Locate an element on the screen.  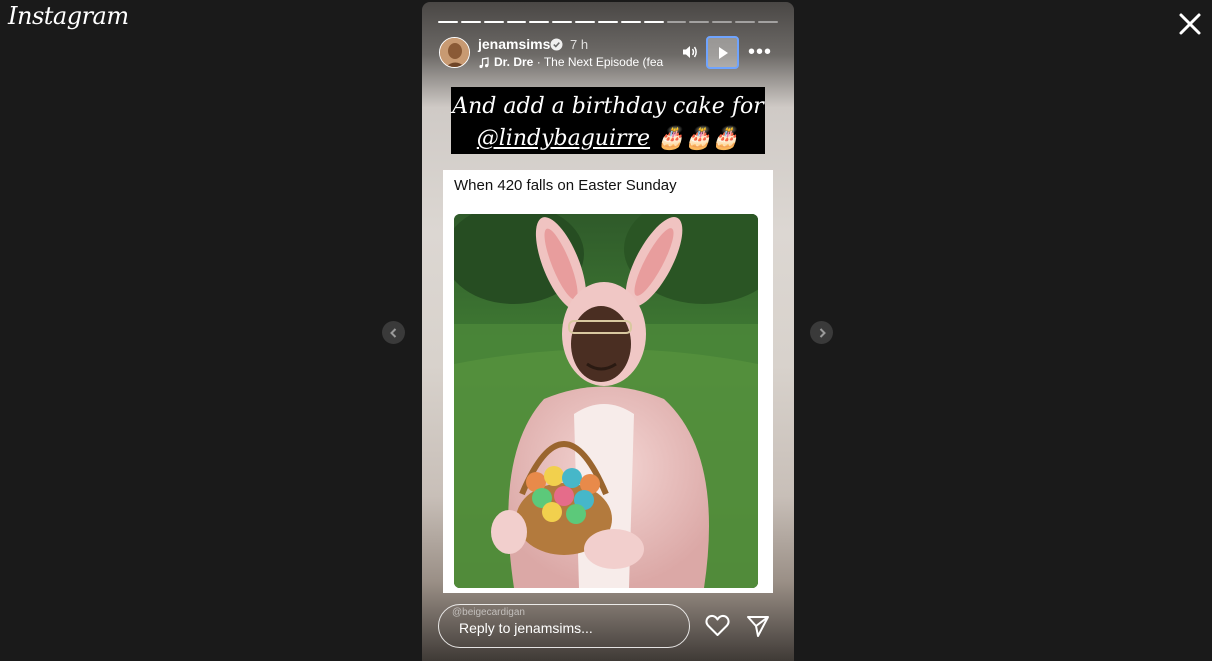
close-button is located at coordinates (1190, 24).